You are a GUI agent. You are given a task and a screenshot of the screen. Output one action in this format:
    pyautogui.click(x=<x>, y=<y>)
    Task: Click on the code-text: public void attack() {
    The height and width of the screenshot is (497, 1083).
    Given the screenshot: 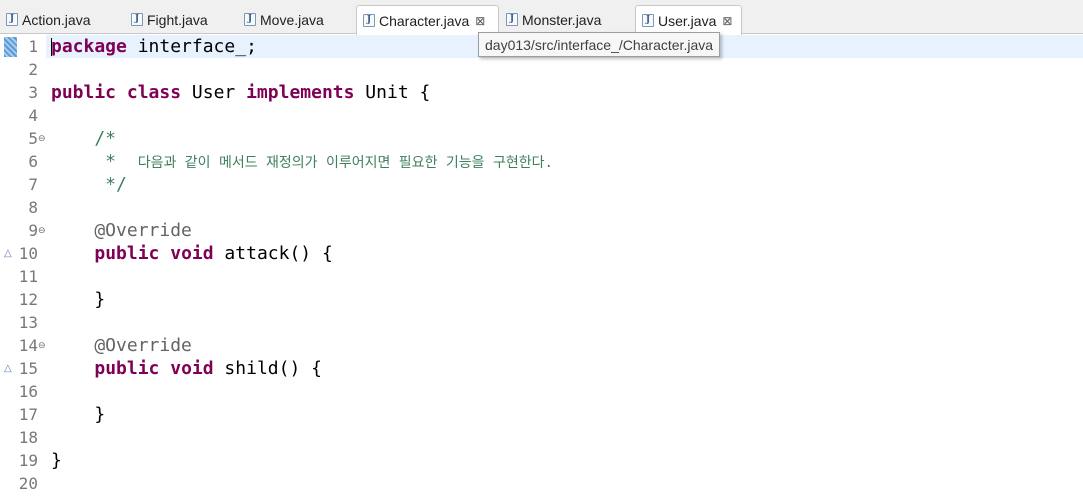 What is the action you would take?
    pyautogui.click(x=192, y=253)
    